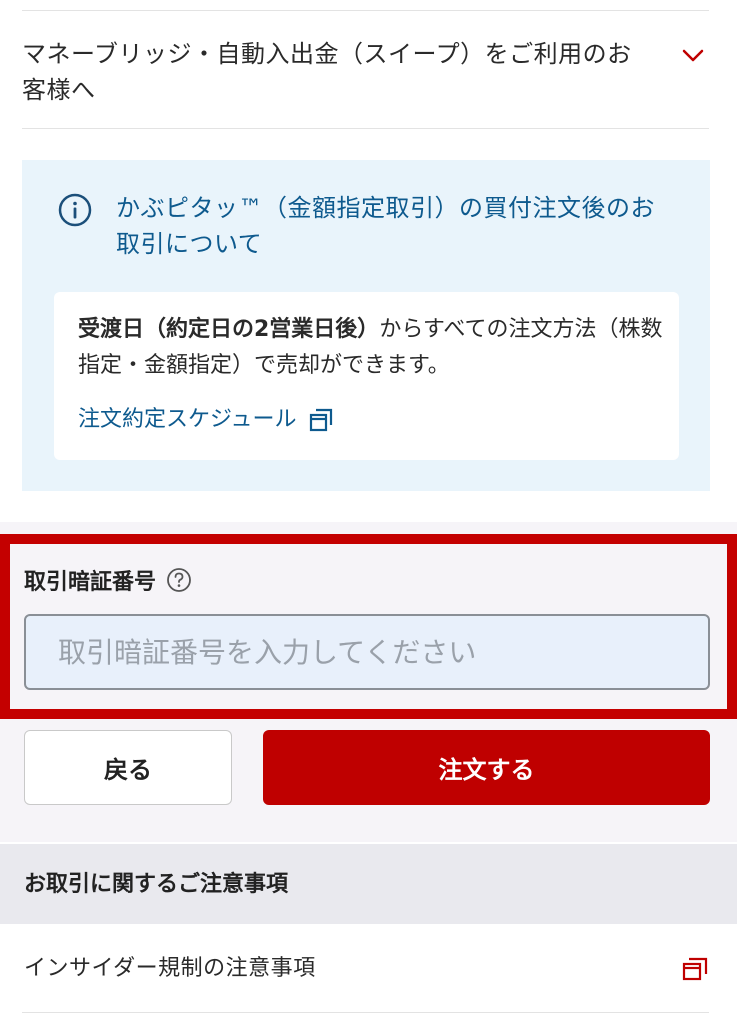  What do you see at coordinates (170, 968) in the screenshot?
I see `insider-rules-label: インサイダー規制の注意事項` at bounding box center [170, 968].